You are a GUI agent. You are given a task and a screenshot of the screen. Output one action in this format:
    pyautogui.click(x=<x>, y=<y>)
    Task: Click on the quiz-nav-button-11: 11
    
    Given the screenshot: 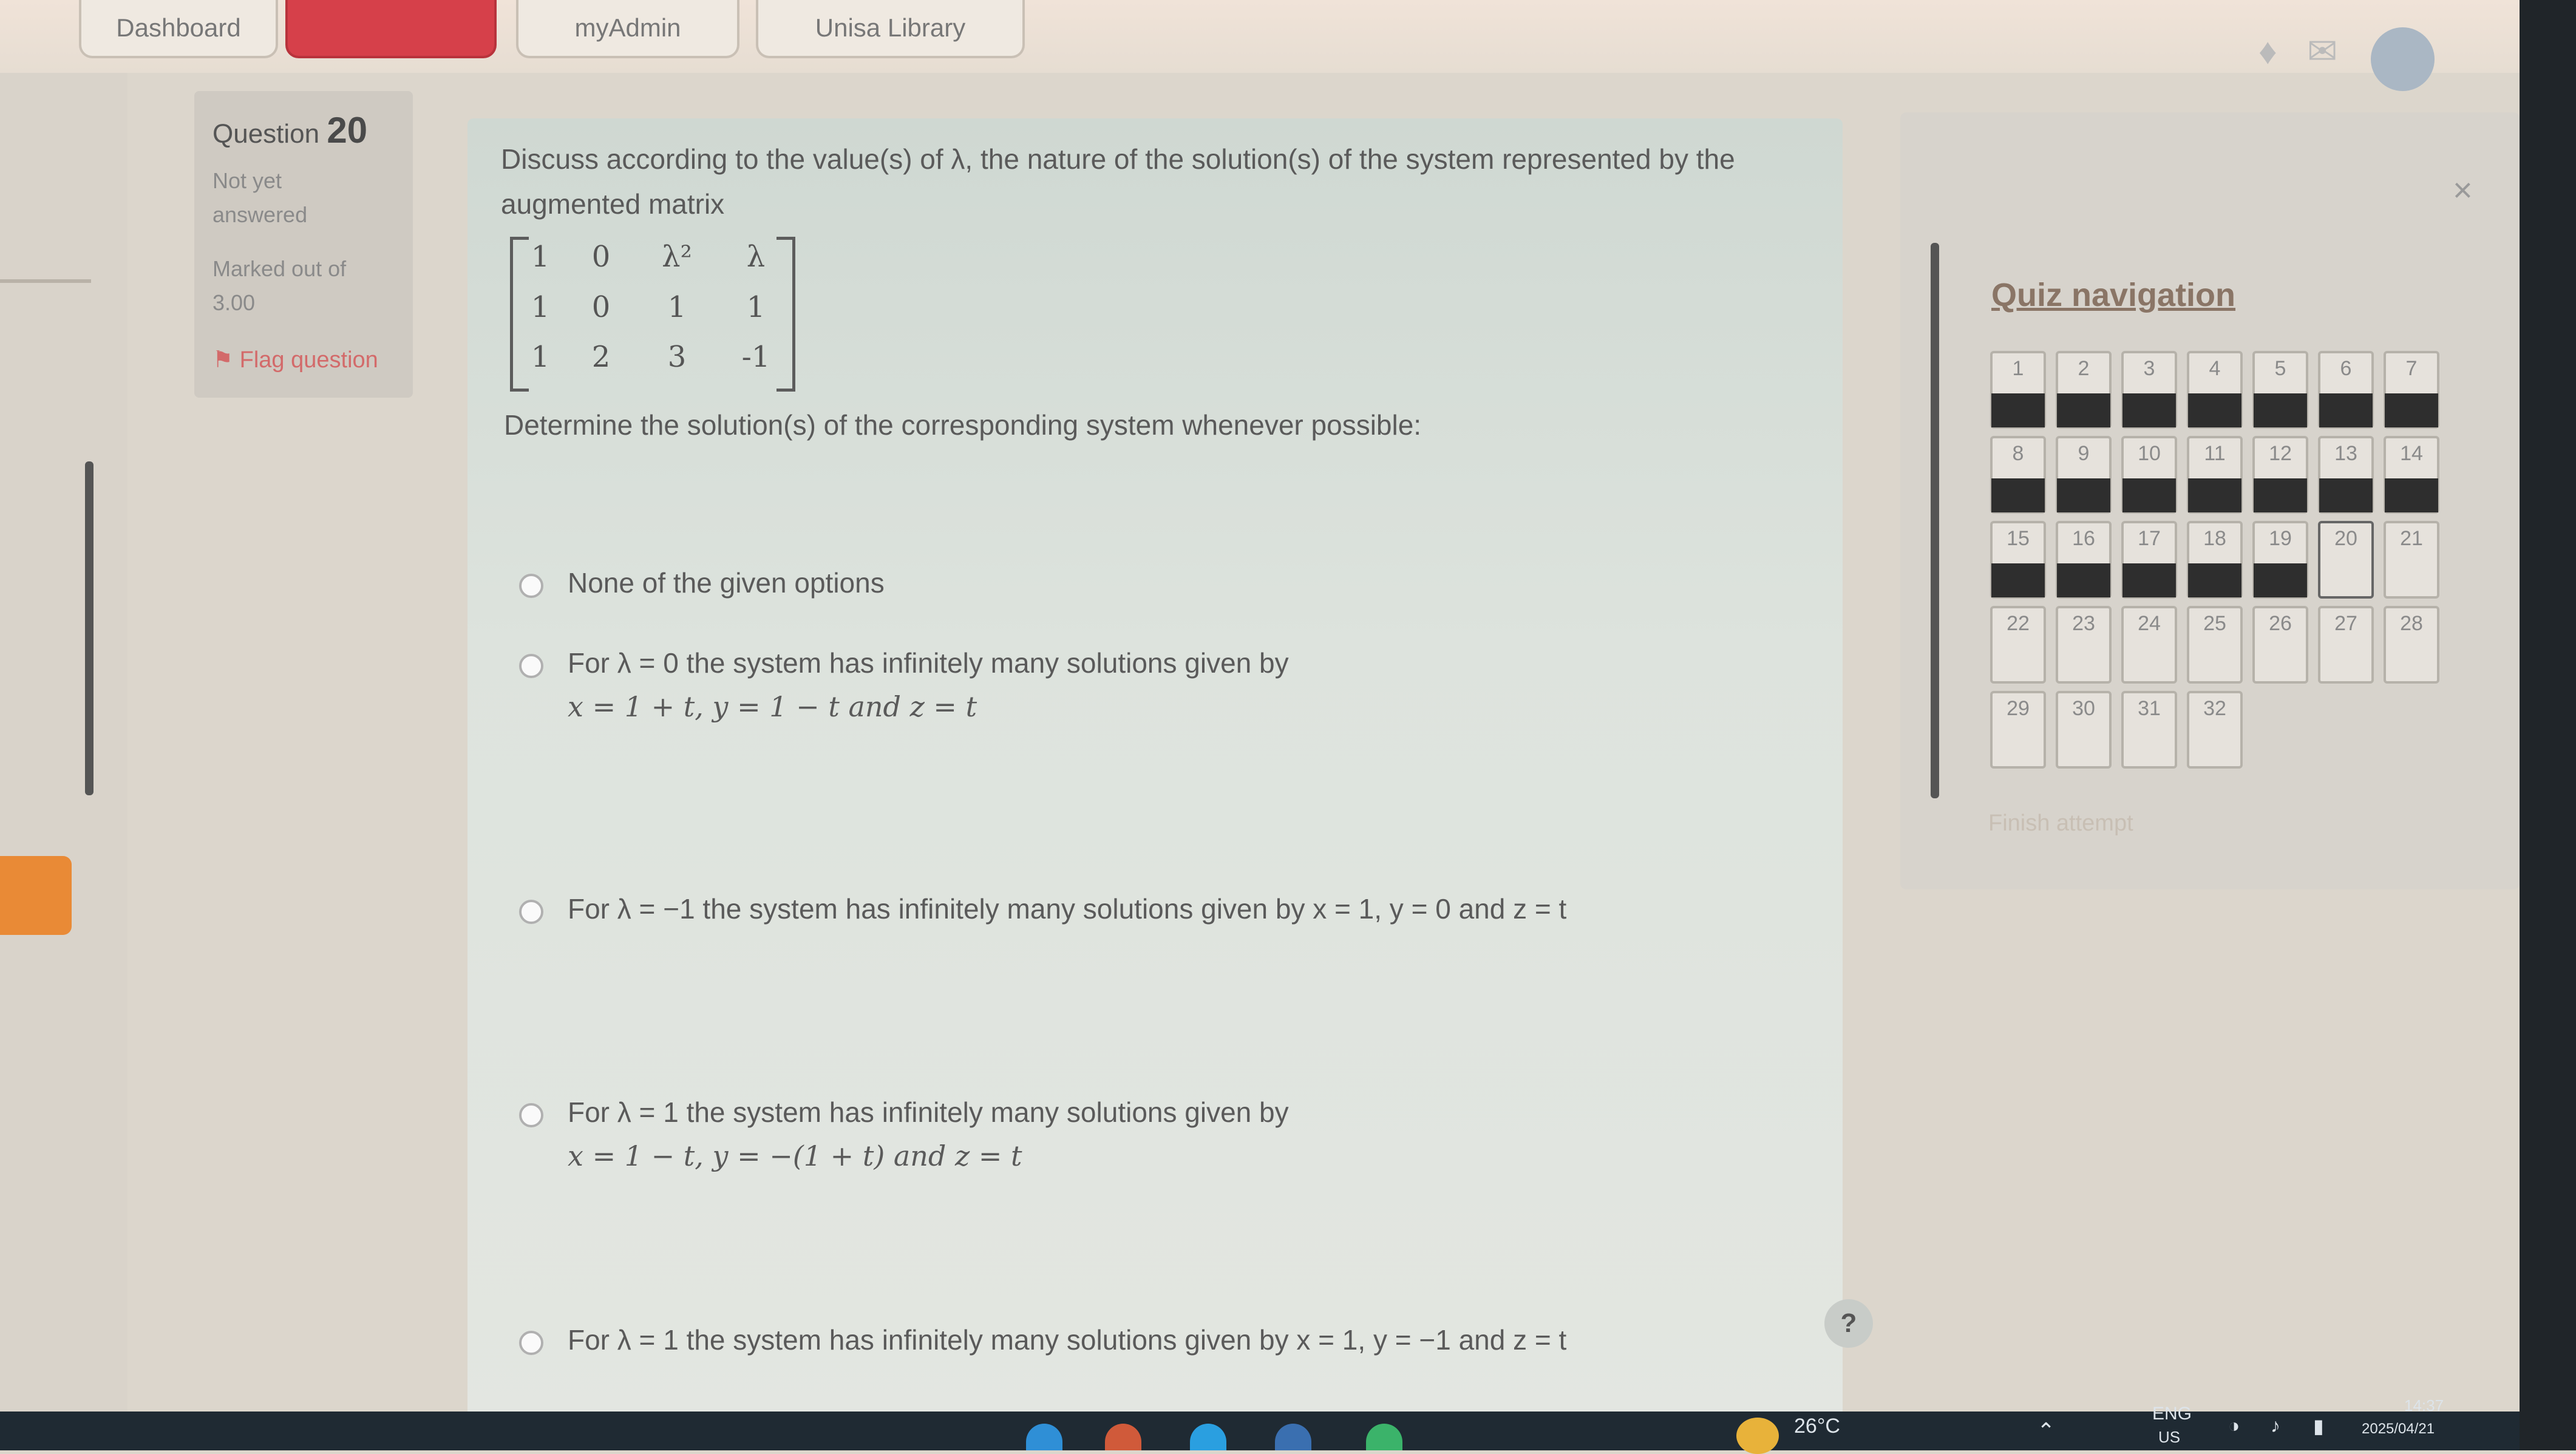 What is the action you would take?
    pyautogui.click(x=2215, y=475)
    